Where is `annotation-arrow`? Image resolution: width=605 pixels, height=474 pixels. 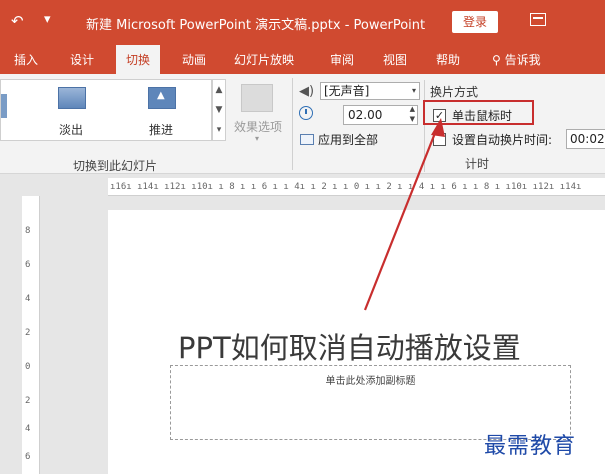
annotation-arrow is located at coordinates (404, 214).